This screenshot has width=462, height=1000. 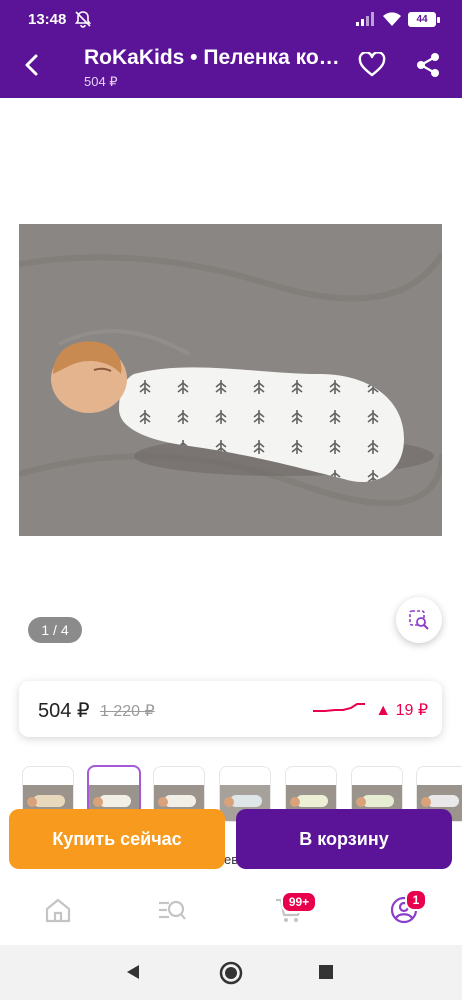 I want to click on visual-search-button, so click(x=419, y=620).